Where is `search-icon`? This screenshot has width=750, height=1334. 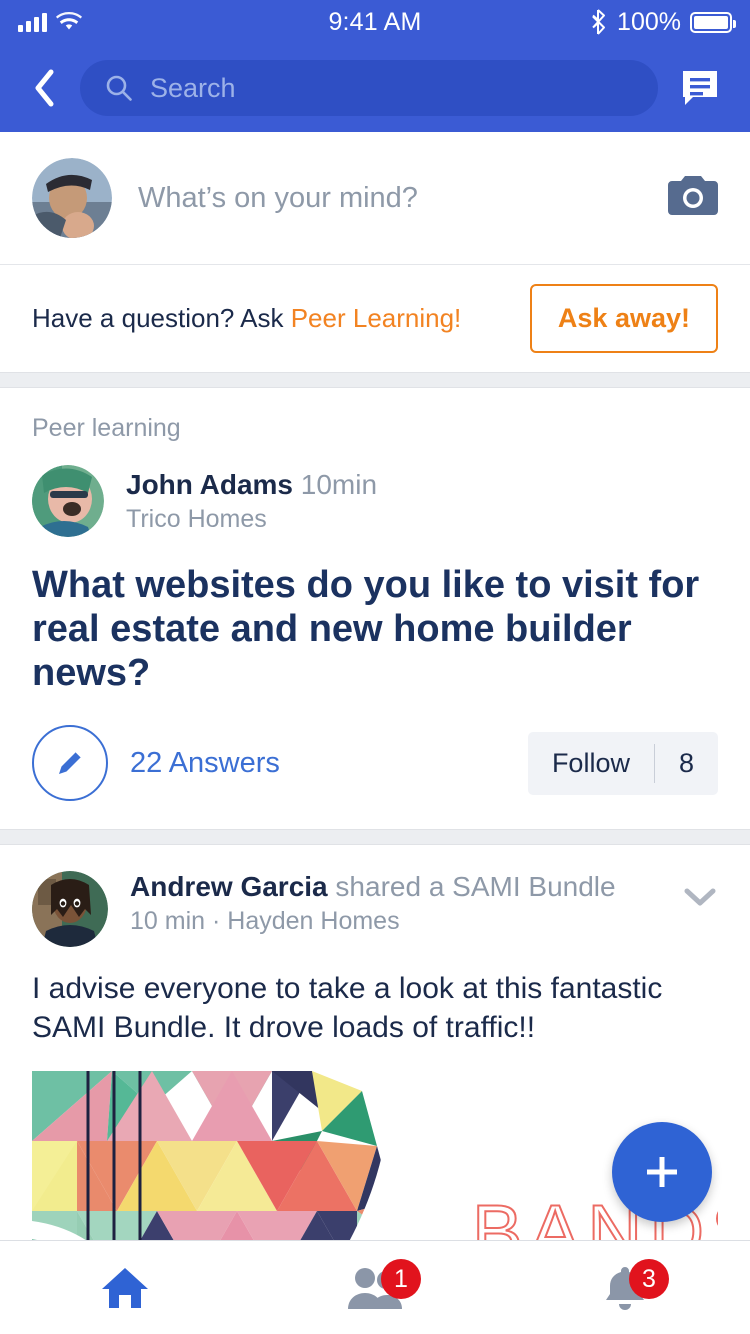
search-icon is located at coordinates (119, 88).